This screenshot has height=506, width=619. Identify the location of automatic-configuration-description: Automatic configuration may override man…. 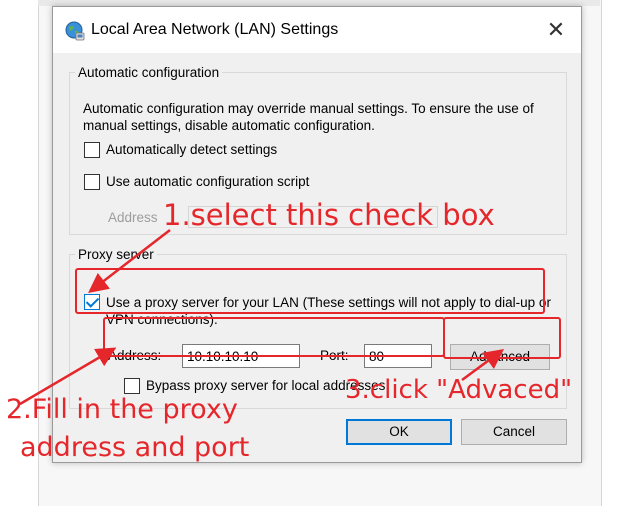
(308, 117).